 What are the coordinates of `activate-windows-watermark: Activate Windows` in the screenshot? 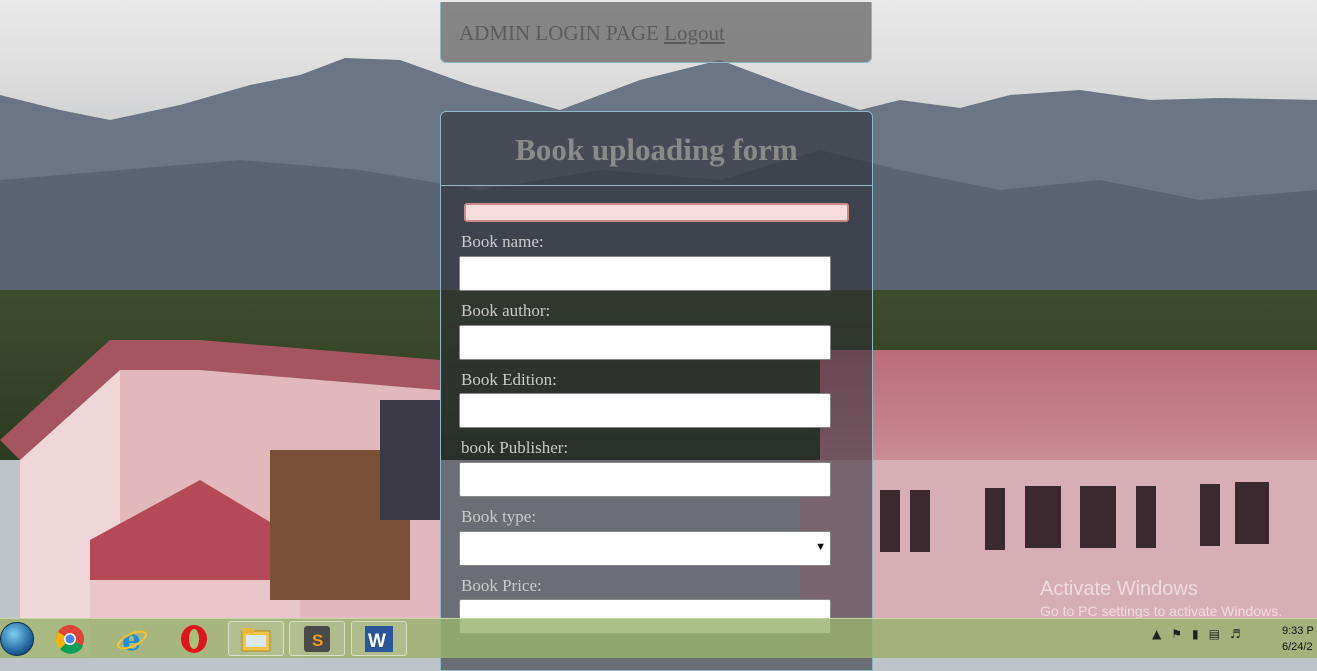 It's located at (1119, 589).